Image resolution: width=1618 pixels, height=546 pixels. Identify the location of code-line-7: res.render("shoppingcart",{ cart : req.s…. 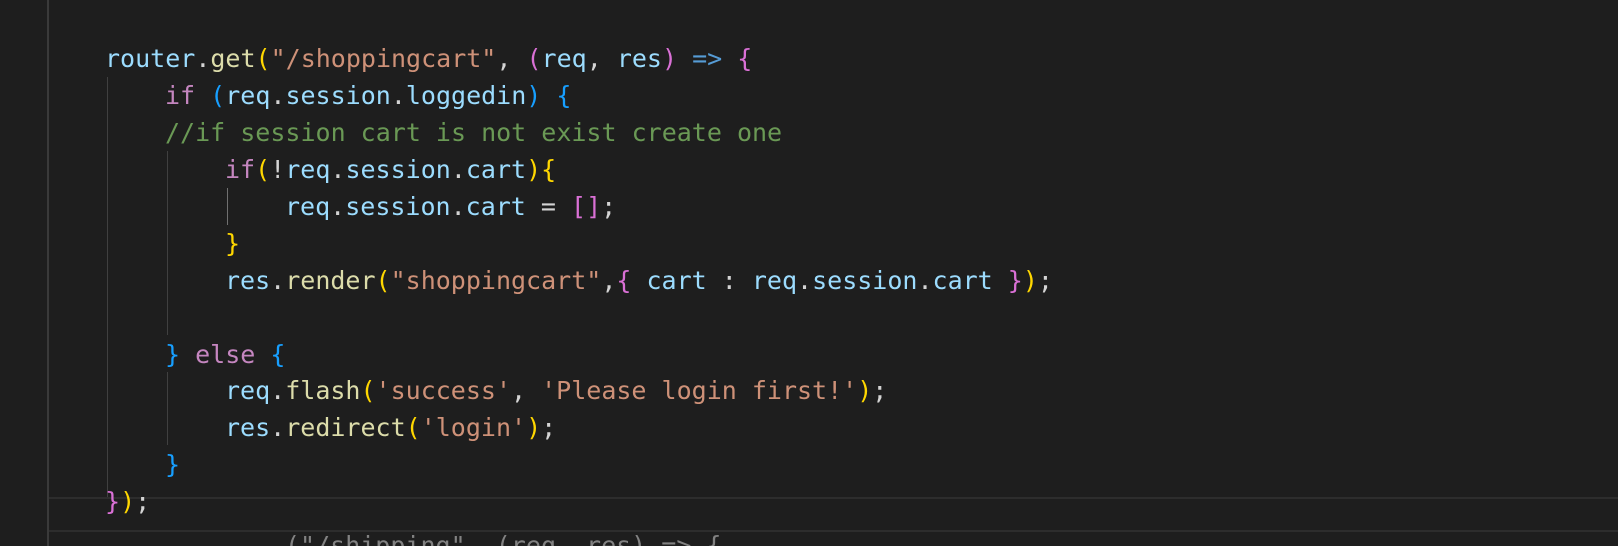
(639, 280).